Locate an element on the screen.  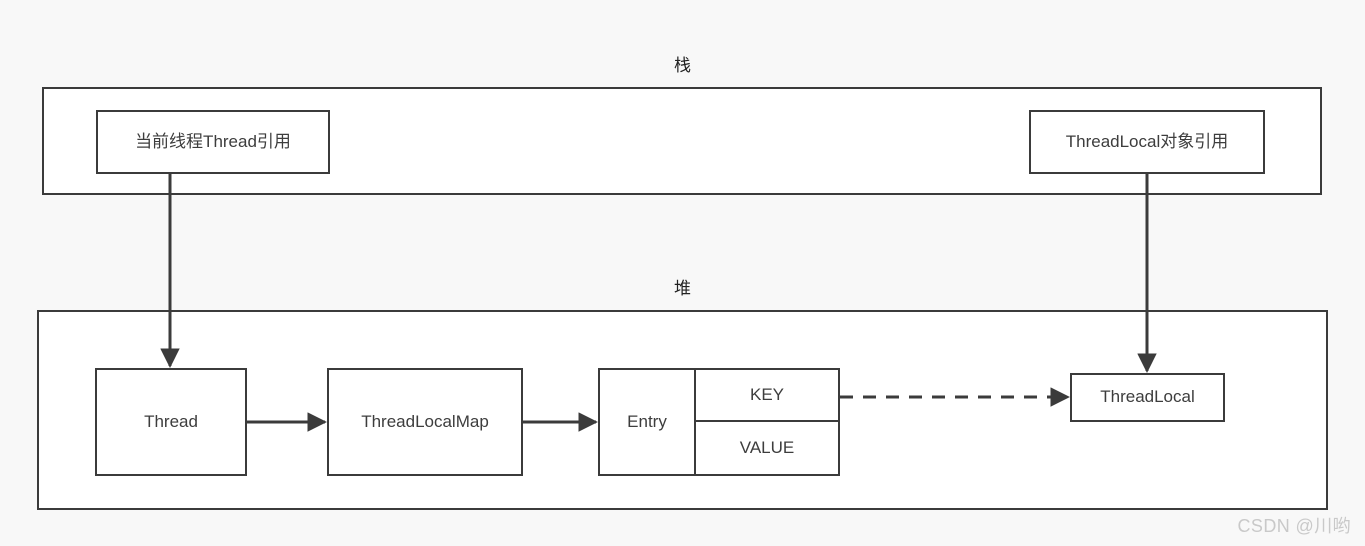
node-thread: Thread is located at coordinates (171, 422).